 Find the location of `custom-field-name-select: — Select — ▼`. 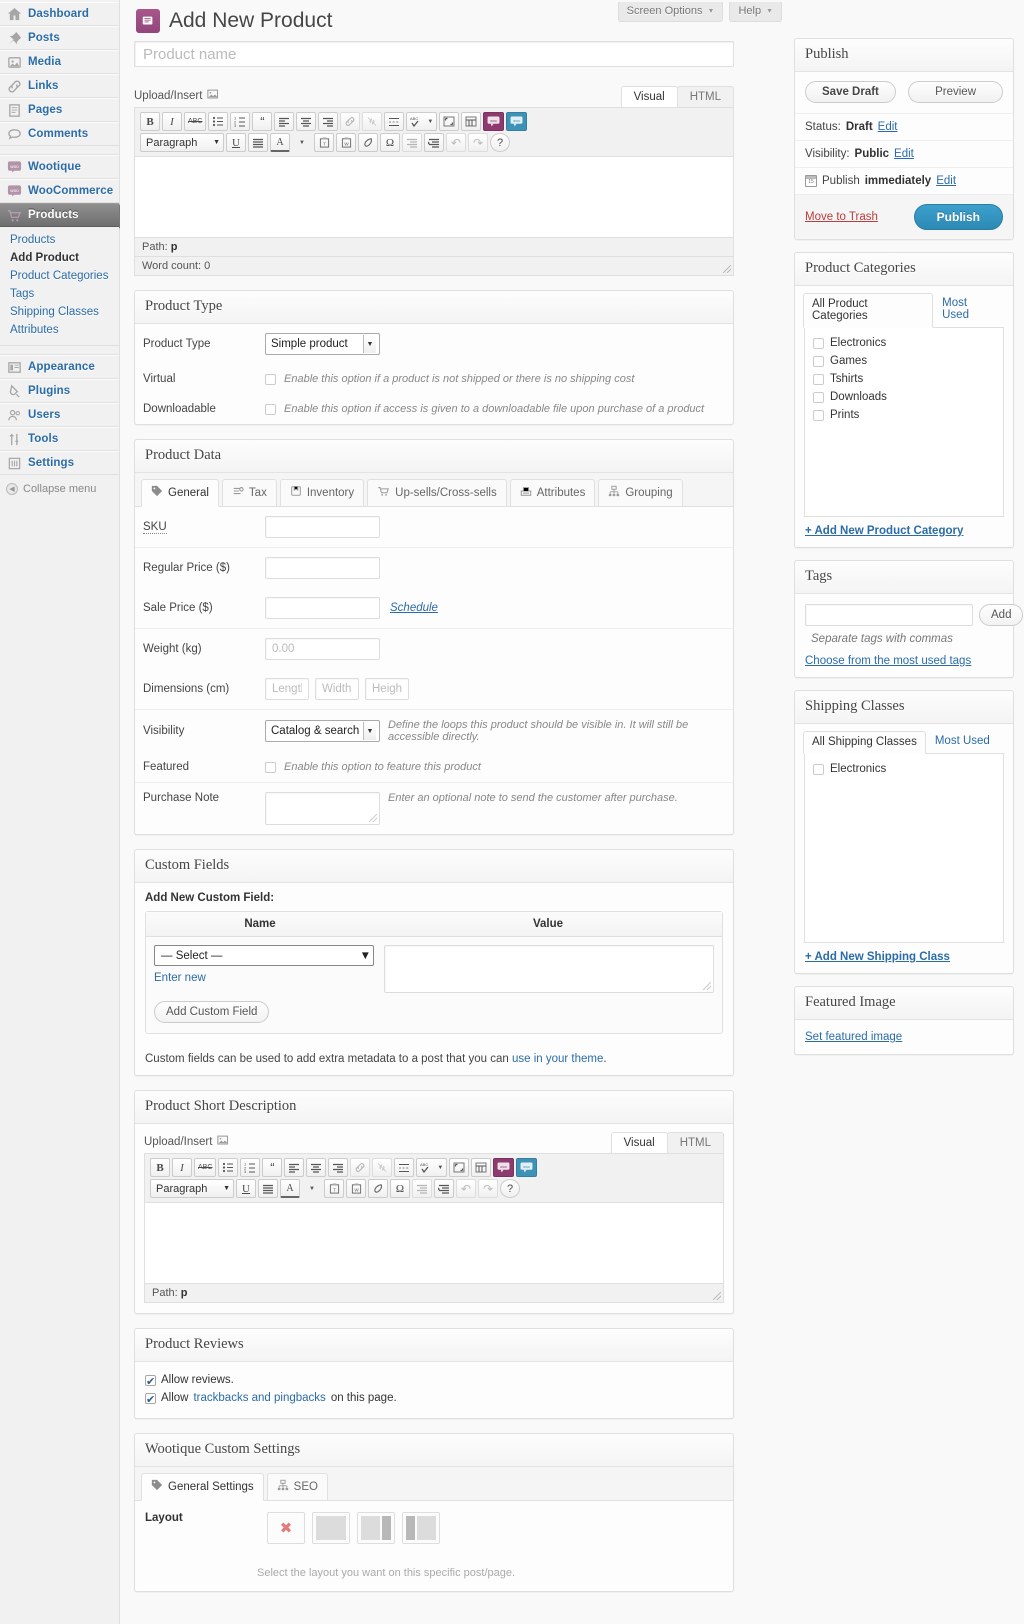

custom-field-name-select: — Select — ▼ is located at coordinates (264, 955).